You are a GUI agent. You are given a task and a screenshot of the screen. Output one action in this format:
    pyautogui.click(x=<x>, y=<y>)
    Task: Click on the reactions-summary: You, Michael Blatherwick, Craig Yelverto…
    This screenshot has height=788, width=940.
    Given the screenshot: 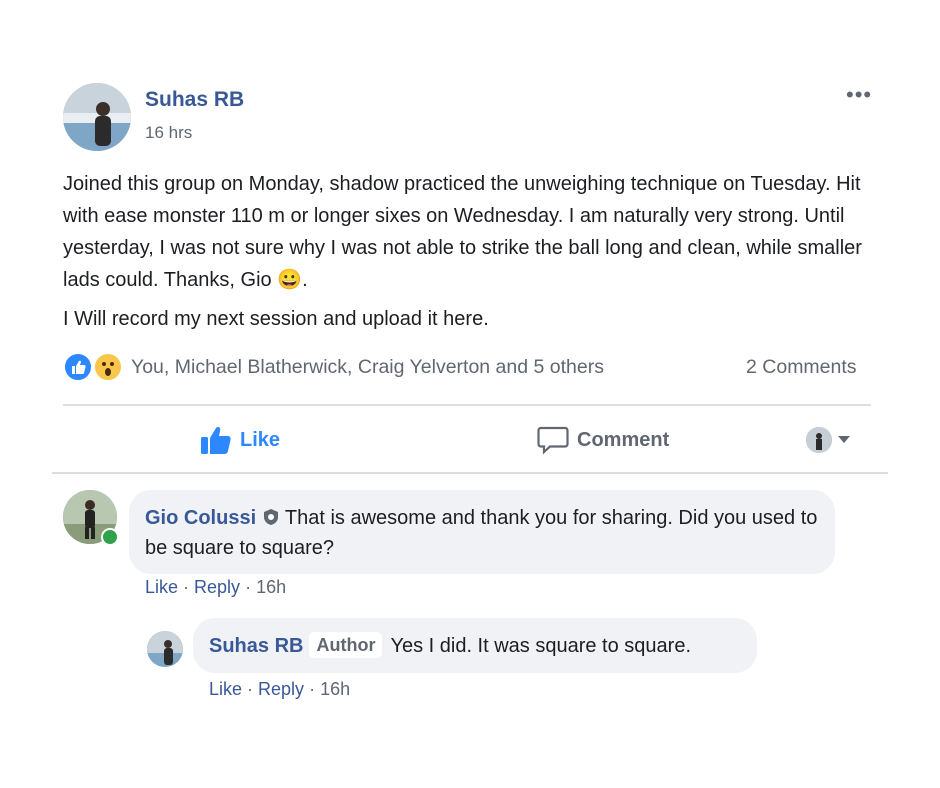 What is the action you would take?
    pyautogui.click(x=367, y=367)
    